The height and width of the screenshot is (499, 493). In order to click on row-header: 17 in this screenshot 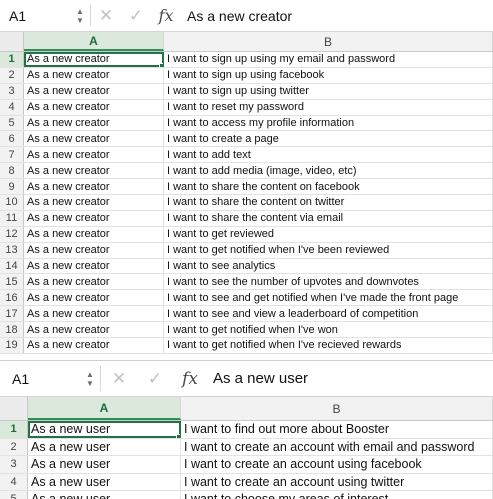, I will do `click(12, 314)`.